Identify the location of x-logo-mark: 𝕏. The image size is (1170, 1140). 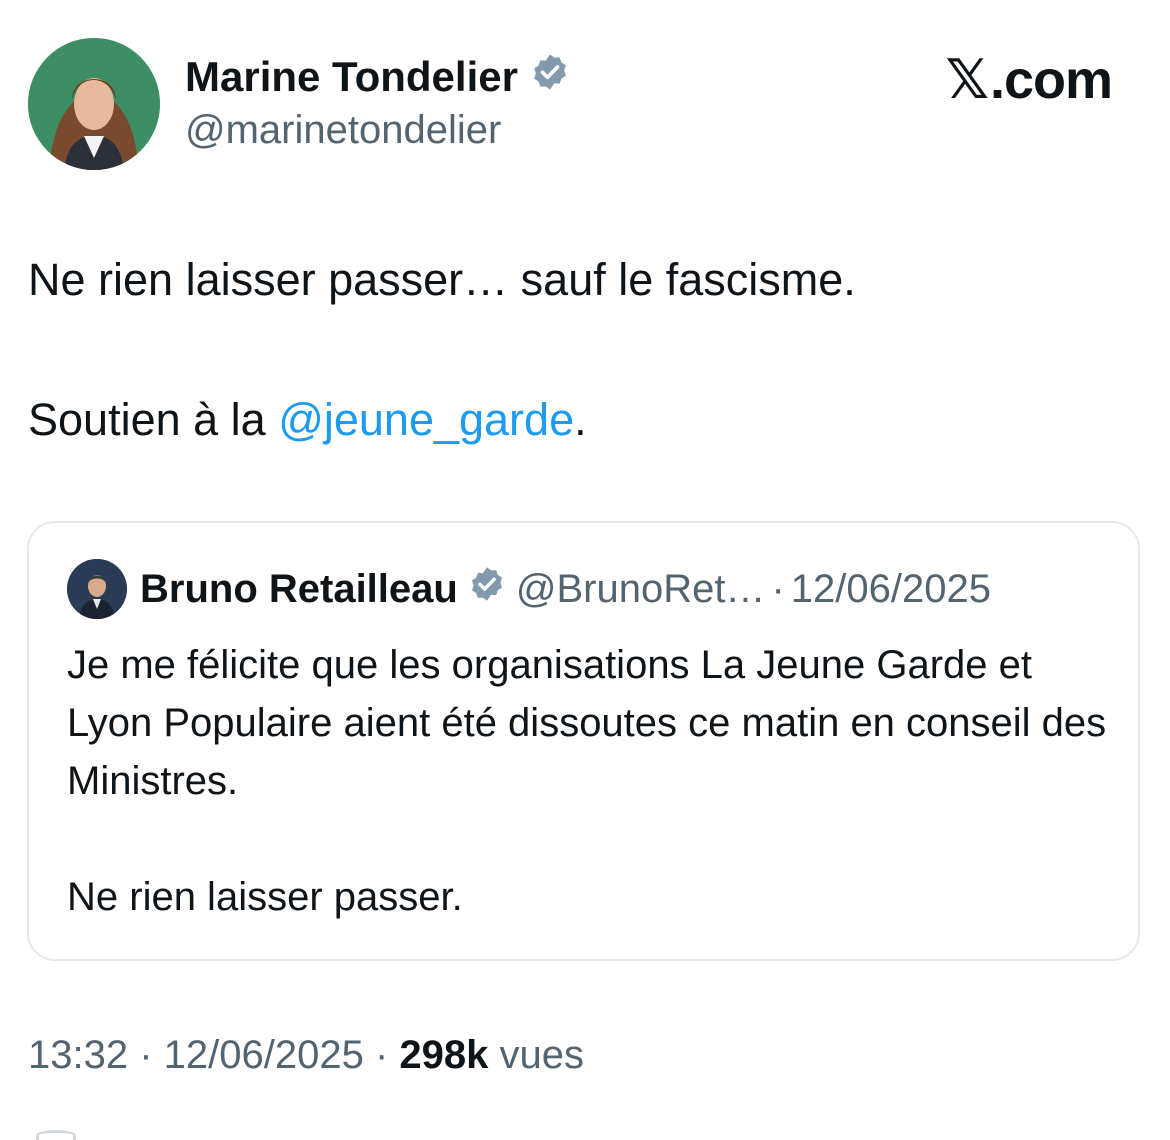
(967, 79).